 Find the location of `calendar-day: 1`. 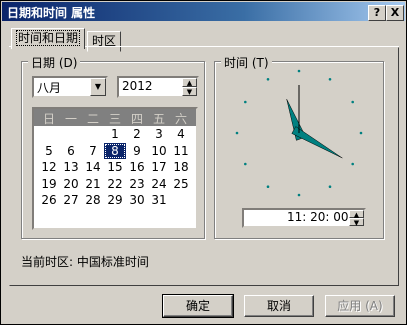

calendar-day: 1 is located at coordinates (115, 134).